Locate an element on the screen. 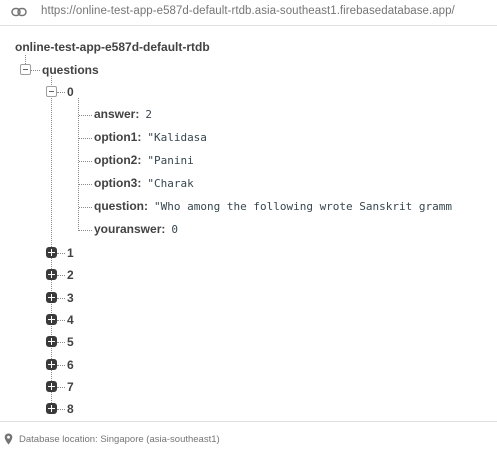 This screenshot has width=497, height=456. field-key: option3 is located at coordinates (116, 183).